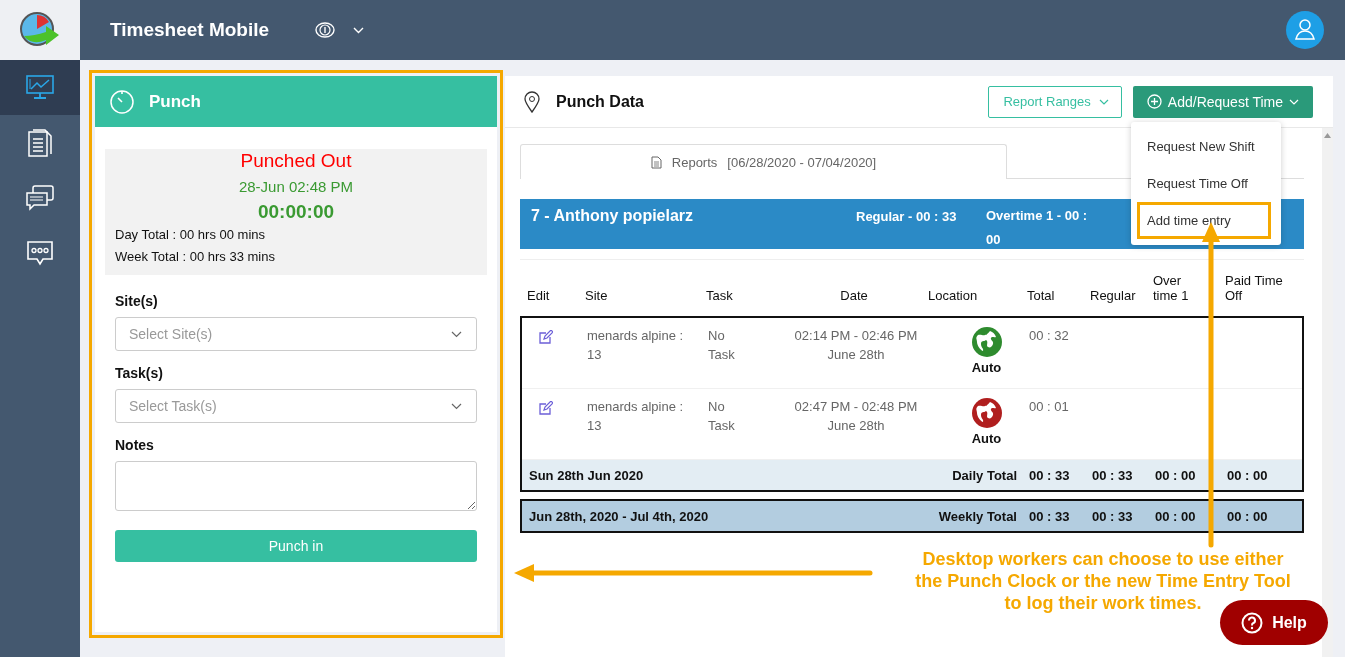 This screenshot has width=1345, height=657. What do you see at coordinates (619, 516) in the screenshot?
I see `total-label: Jun 28th, 2020 - Jul 4th, 2020` at bounding box center [619, 516].